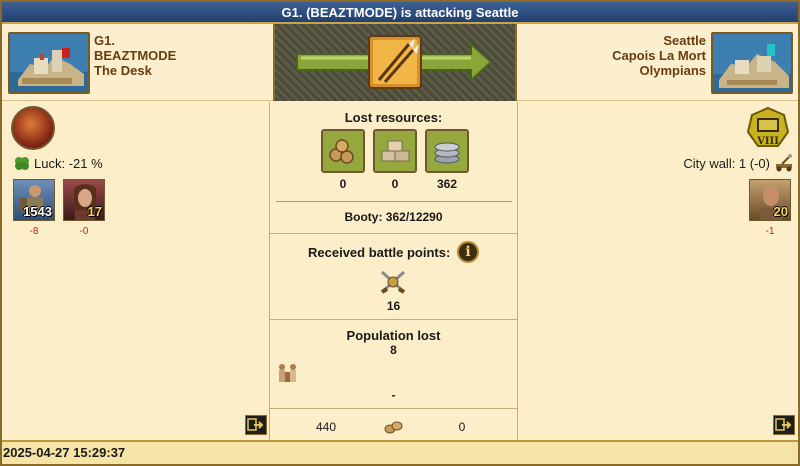  Describe the element at coordinates (784, 163) in the screenshot. I see `catapult-icon` at that location.